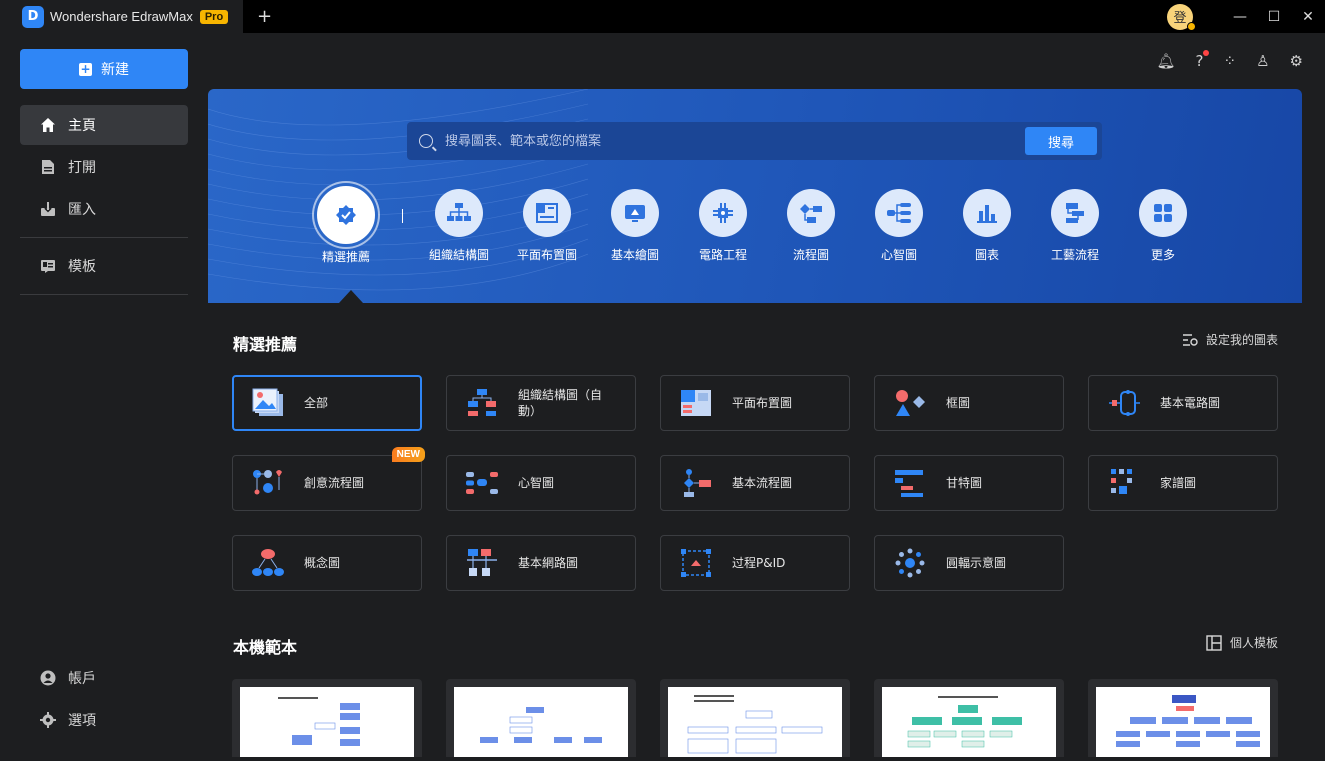 The image size is (1325, 761). I want to click on template-card-spoke-diagram: 圓輻示意圖, so click(969, 563).